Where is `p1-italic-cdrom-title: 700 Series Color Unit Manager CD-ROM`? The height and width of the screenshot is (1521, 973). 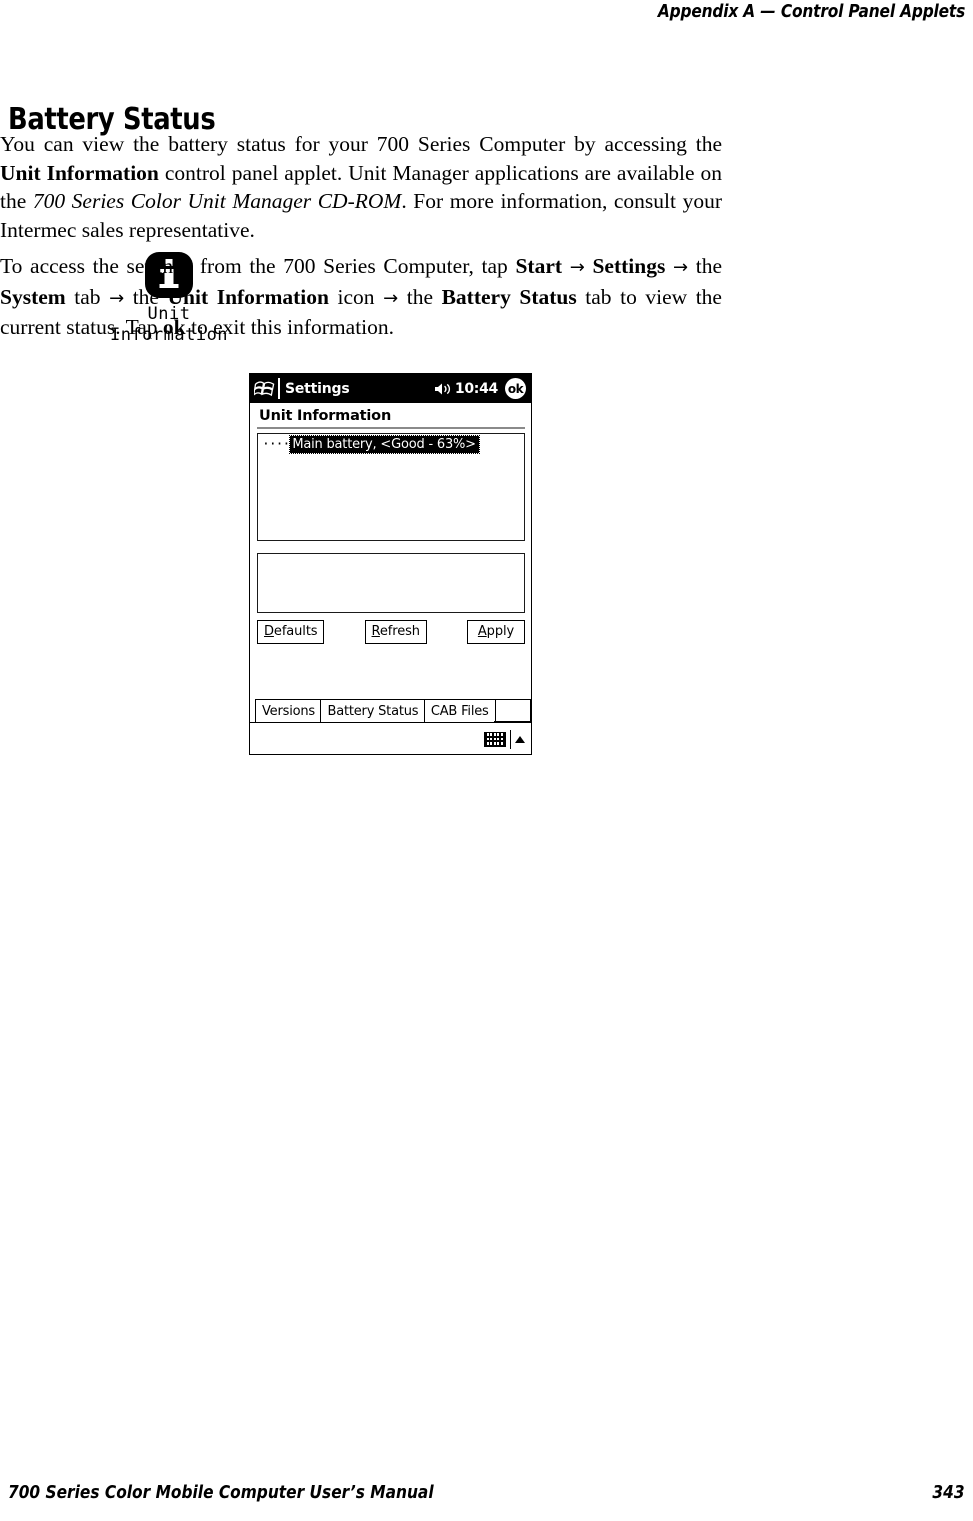
p1-italic-cdrom-title: 700 Series Color Unit Manager CD-ROM is located at coordinates (217, 201).